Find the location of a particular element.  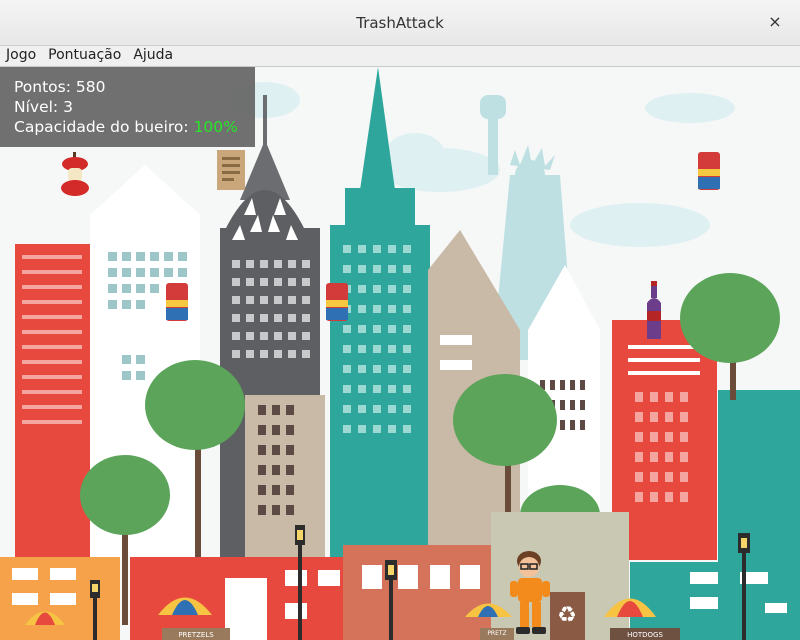

bottle-icon is located at coordinates (654, 310).